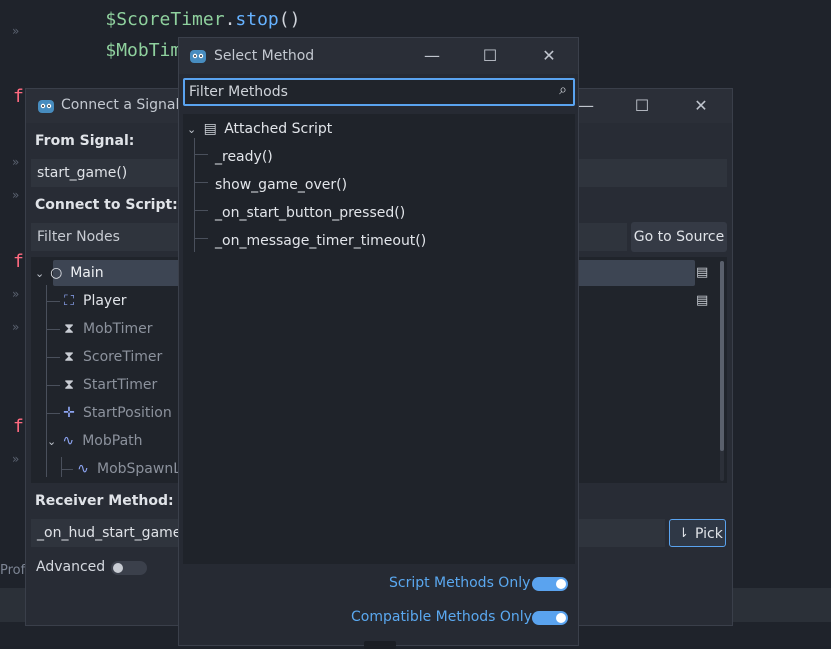 The image size is (831, 649). I want to click on go-to-source-button: Go to Source, so click(679, 237).